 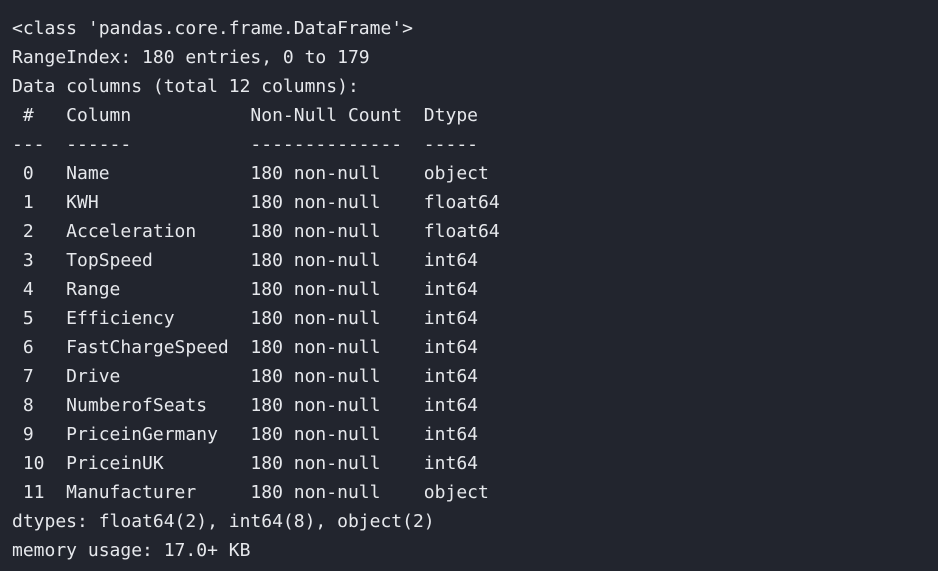 What do you see at coordinates (185, 86) in the screenshot?
I see `data-columns-line: Data columns (total 12 columns):` at bounding box center [185, 86].